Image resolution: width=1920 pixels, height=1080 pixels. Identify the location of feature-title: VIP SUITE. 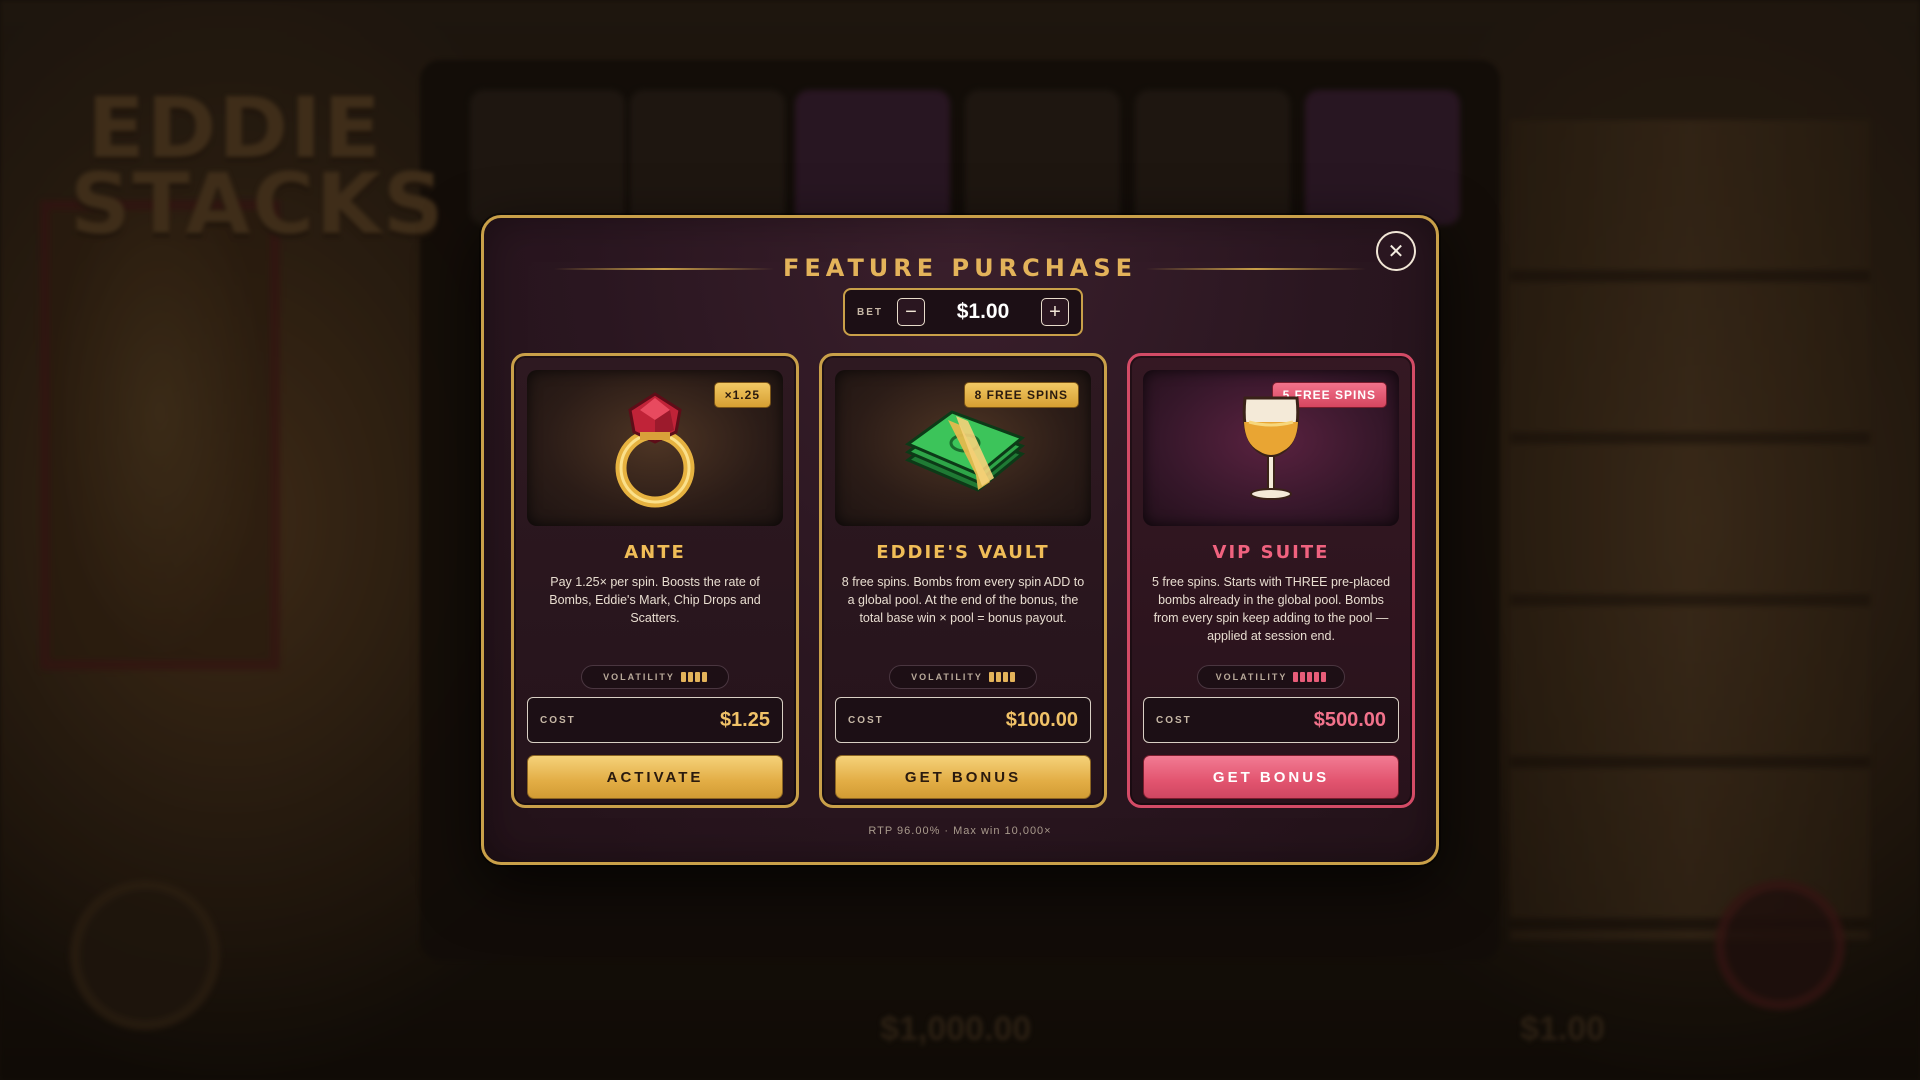
(1271, 552).